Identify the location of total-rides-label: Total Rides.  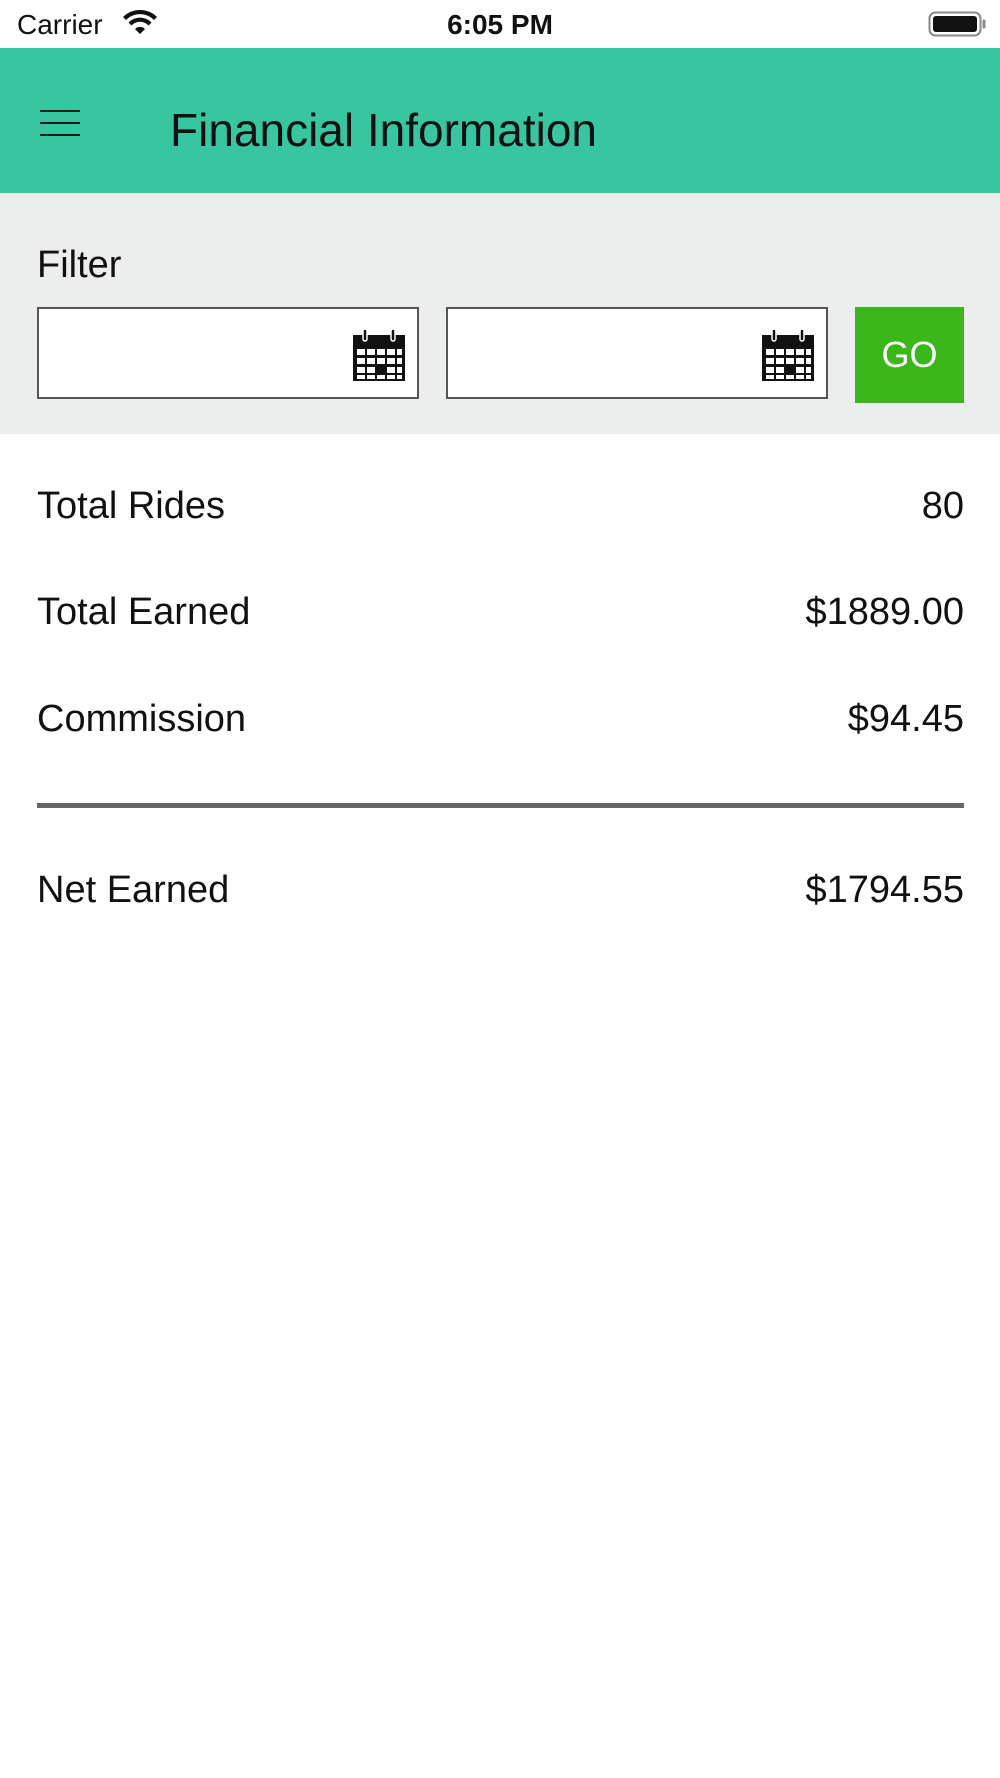
(131, 506).